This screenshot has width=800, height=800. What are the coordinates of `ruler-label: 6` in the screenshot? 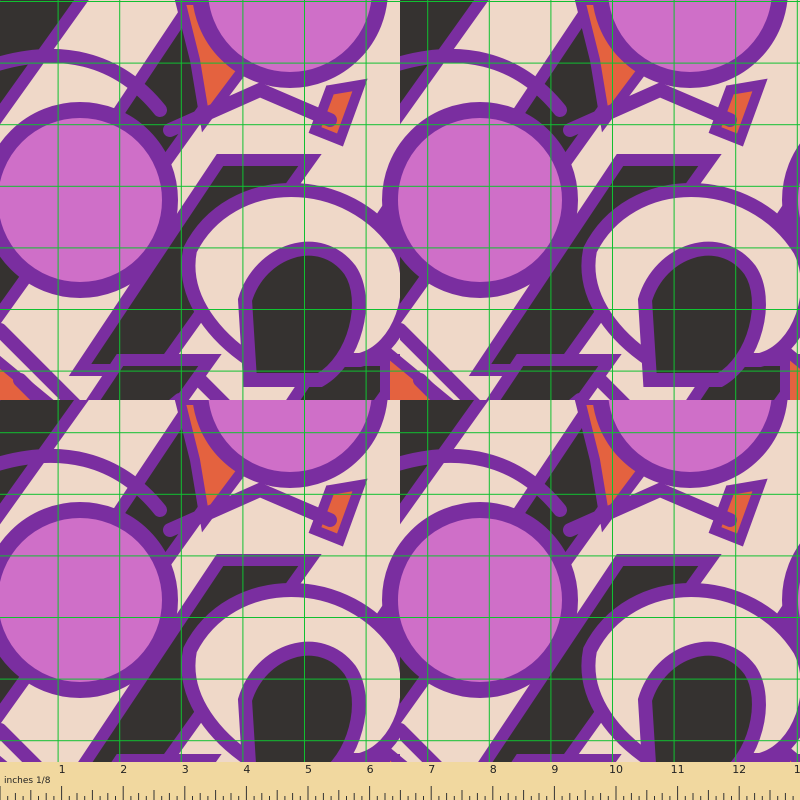 It's located at (370, 769).